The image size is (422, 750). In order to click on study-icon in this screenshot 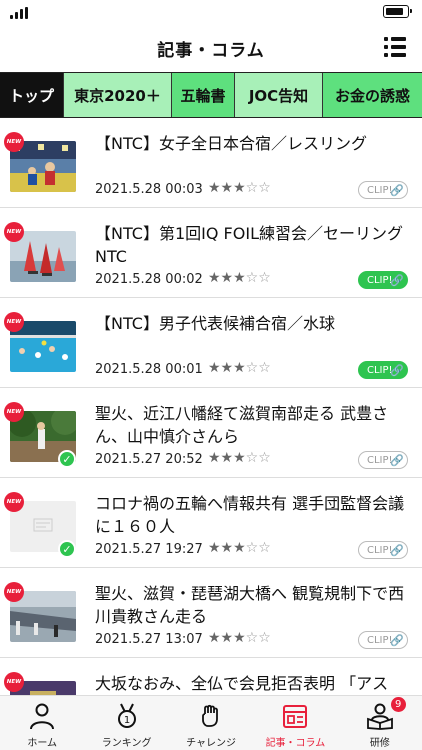, I will do `click(380, 716)`.